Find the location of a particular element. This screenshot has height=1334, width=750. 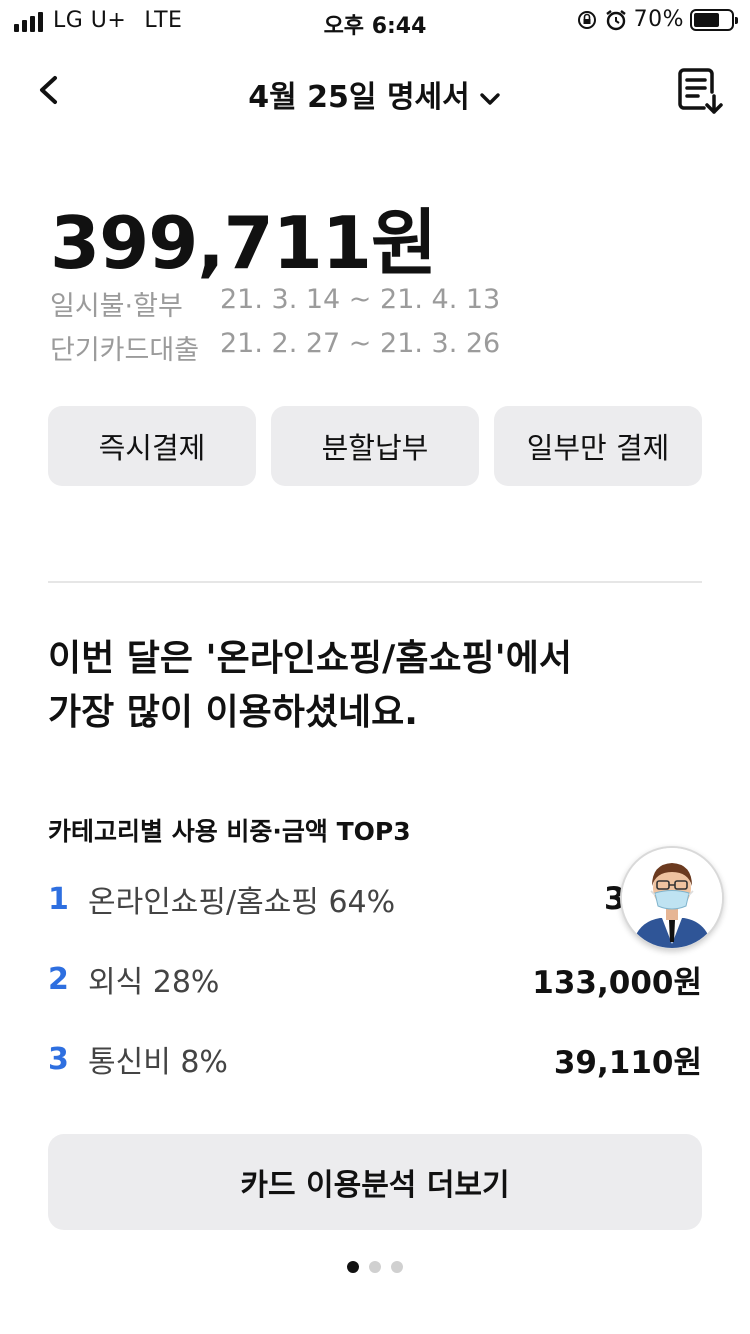

battery-icon is located at coordinates (714, 19).